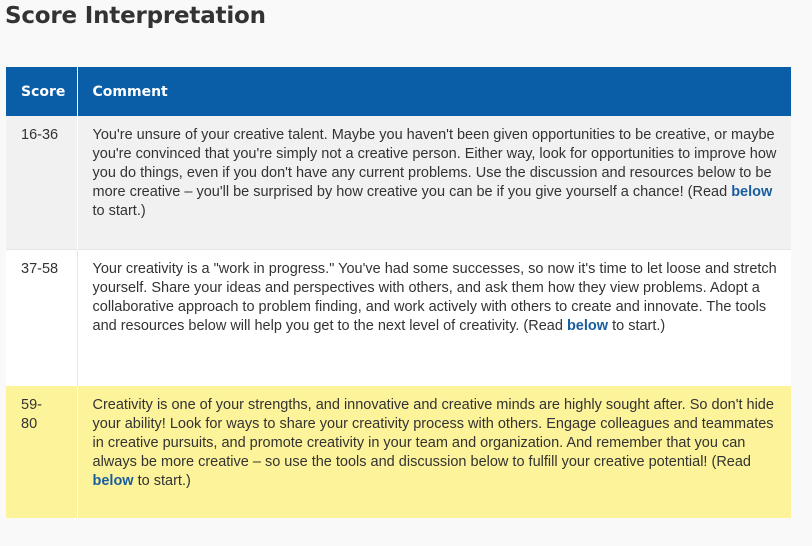  I want to click on score-column-header: Score, so click(42, 91).